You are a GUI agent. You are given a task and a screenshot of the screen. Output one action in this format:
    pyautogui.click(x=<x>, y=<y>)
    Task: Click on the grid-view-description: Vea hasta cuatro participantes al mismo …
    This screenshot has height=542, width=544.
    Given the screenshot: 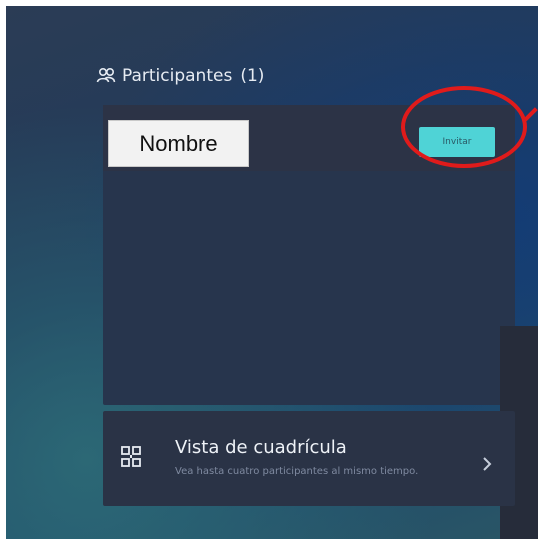 What is the action you would take?
    pyautogui.click(x=297, y=471)
    